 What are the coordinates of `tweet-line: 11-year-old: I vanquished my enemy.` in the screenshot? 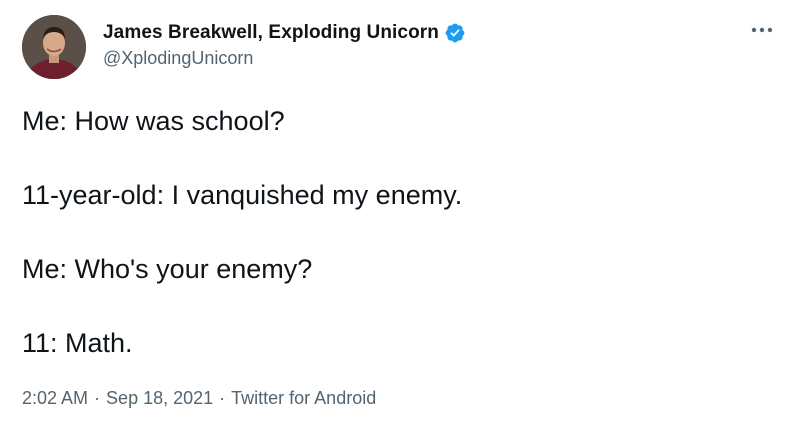 It's located at (242, 195).